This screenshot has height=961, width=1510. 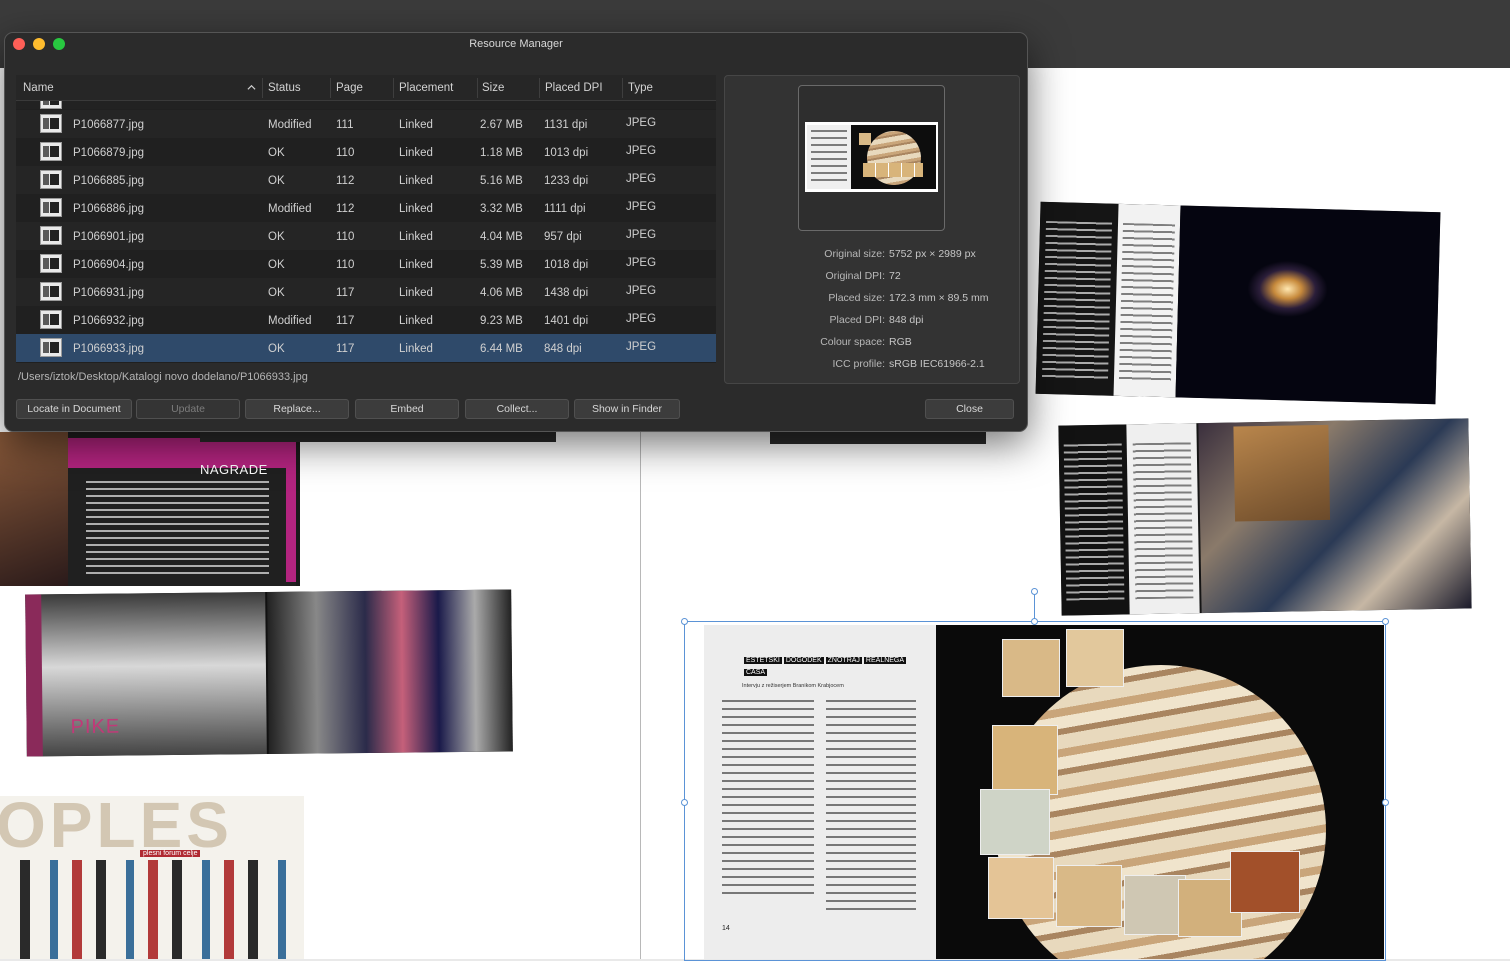 I want to click on nagrade-spread-image: NAGRADE, so click(x=150, y=509).